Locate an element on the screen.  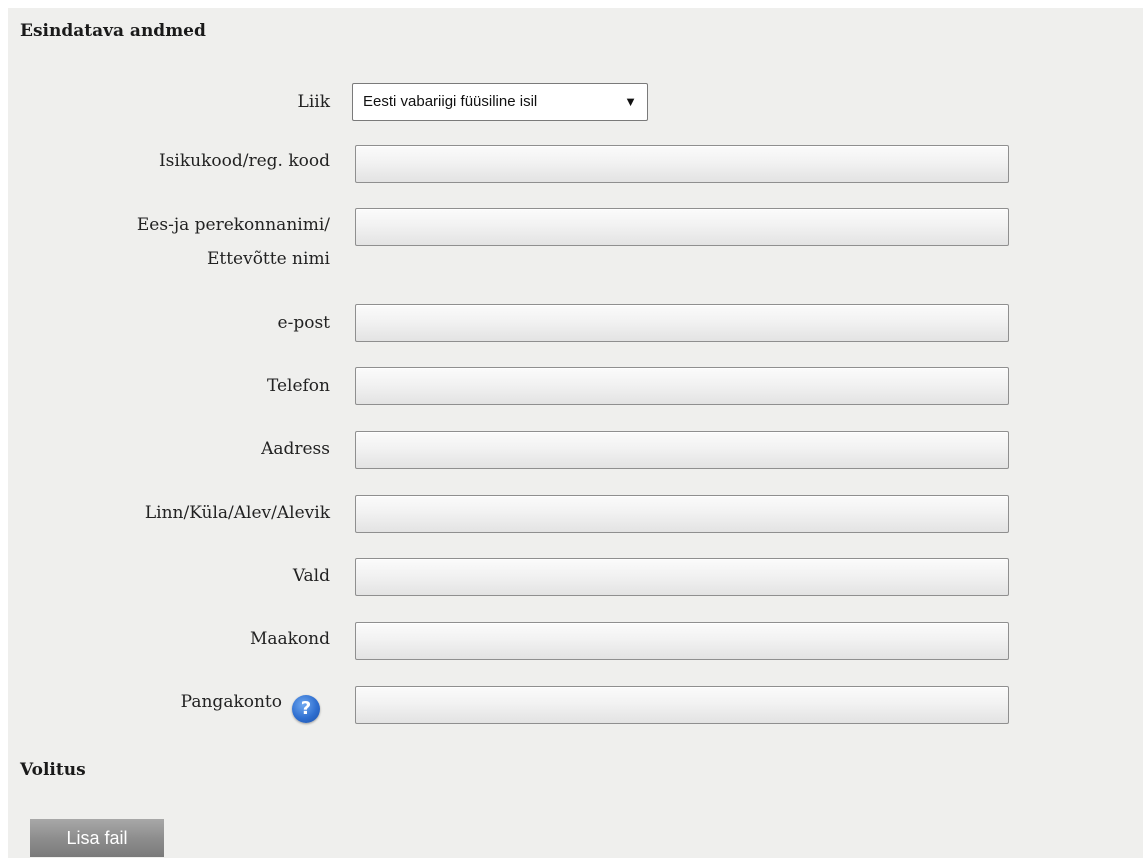
triangle-down-icon: ▼ is located at coordinates (630, 101).